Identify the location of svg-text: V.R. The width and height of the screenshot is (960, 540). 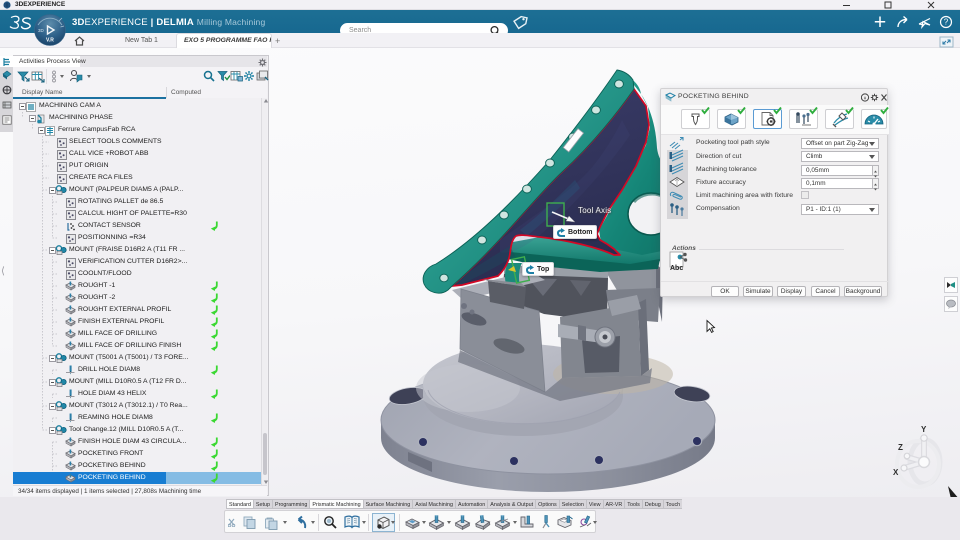
(50, 41).